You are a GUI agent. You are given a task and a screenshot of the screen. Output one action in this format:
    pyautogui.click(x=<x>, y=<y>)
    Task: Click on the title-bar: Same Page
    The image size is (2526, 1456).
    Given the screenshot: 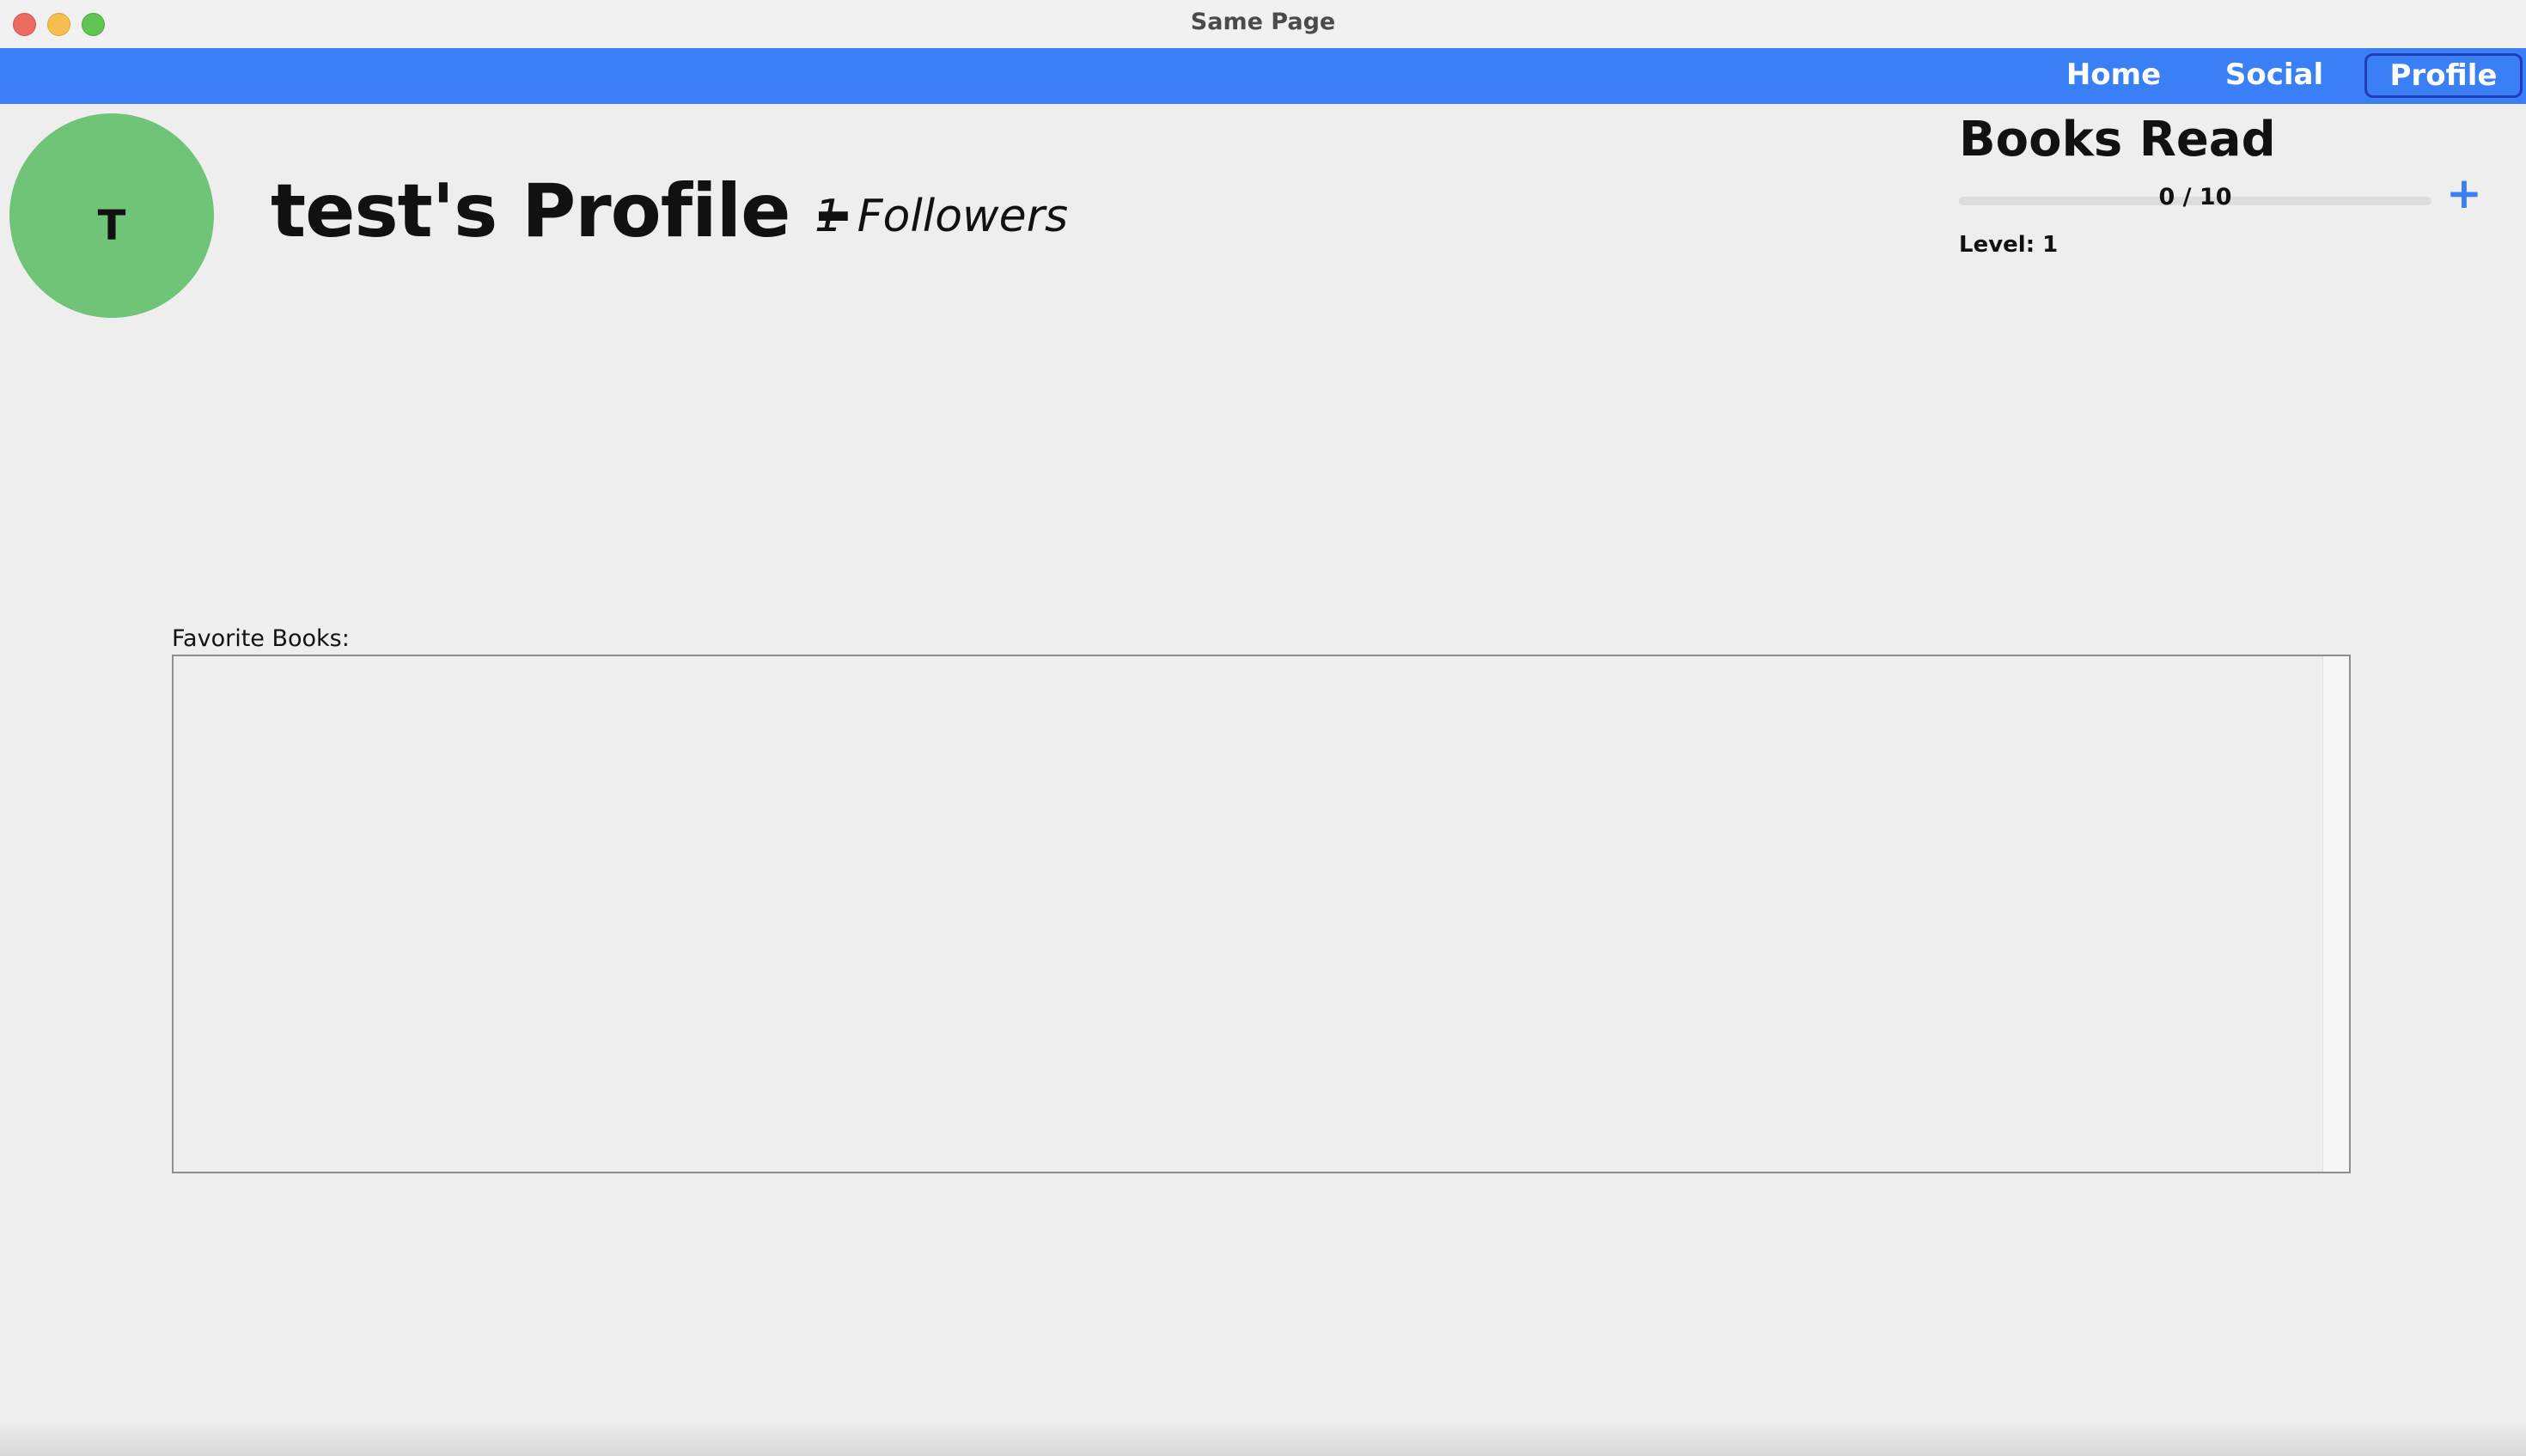 What is the action you would take?
    pyautogui.click(x=1263, y=24)
    